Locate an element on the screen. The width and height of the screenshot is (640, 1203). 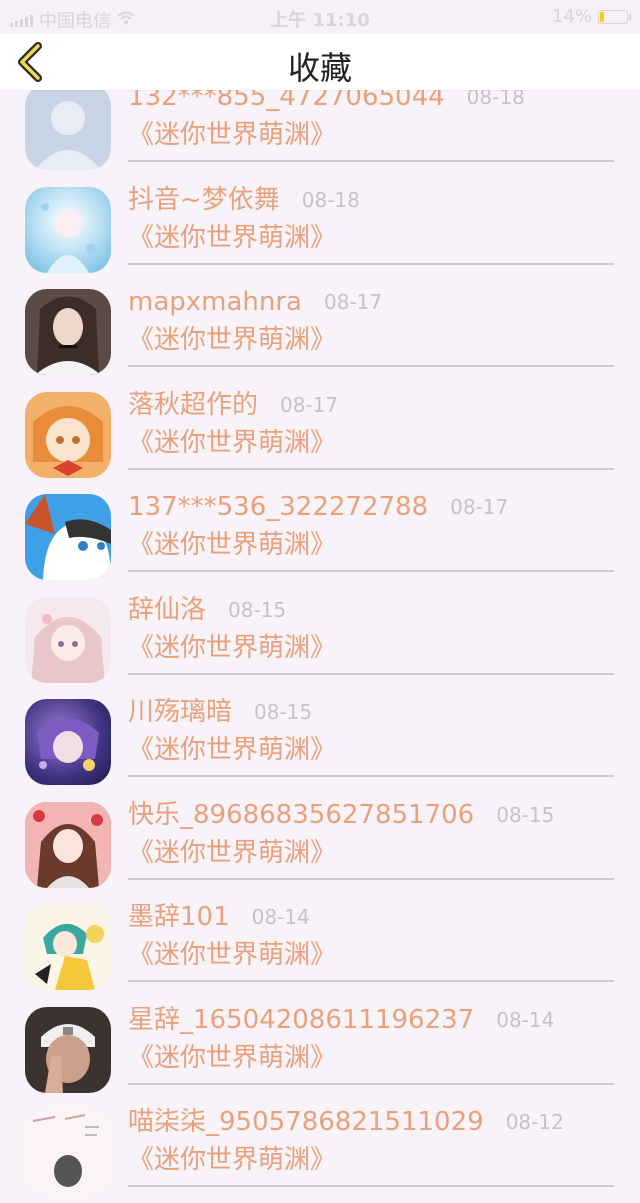
nav-bar: 收藏 is located at coordinates (320, 62).